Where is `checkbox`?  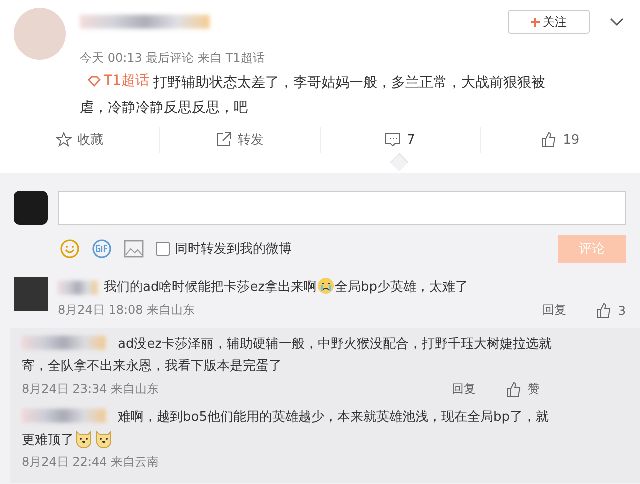
checkbox is located at coordinates (163, 249).